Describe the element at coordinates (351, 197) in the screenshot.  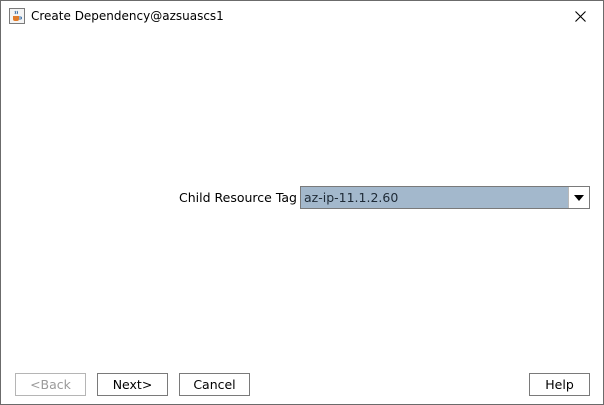
I see `child-resource-tag-value: az-ip-11.1.2.60` at that location.